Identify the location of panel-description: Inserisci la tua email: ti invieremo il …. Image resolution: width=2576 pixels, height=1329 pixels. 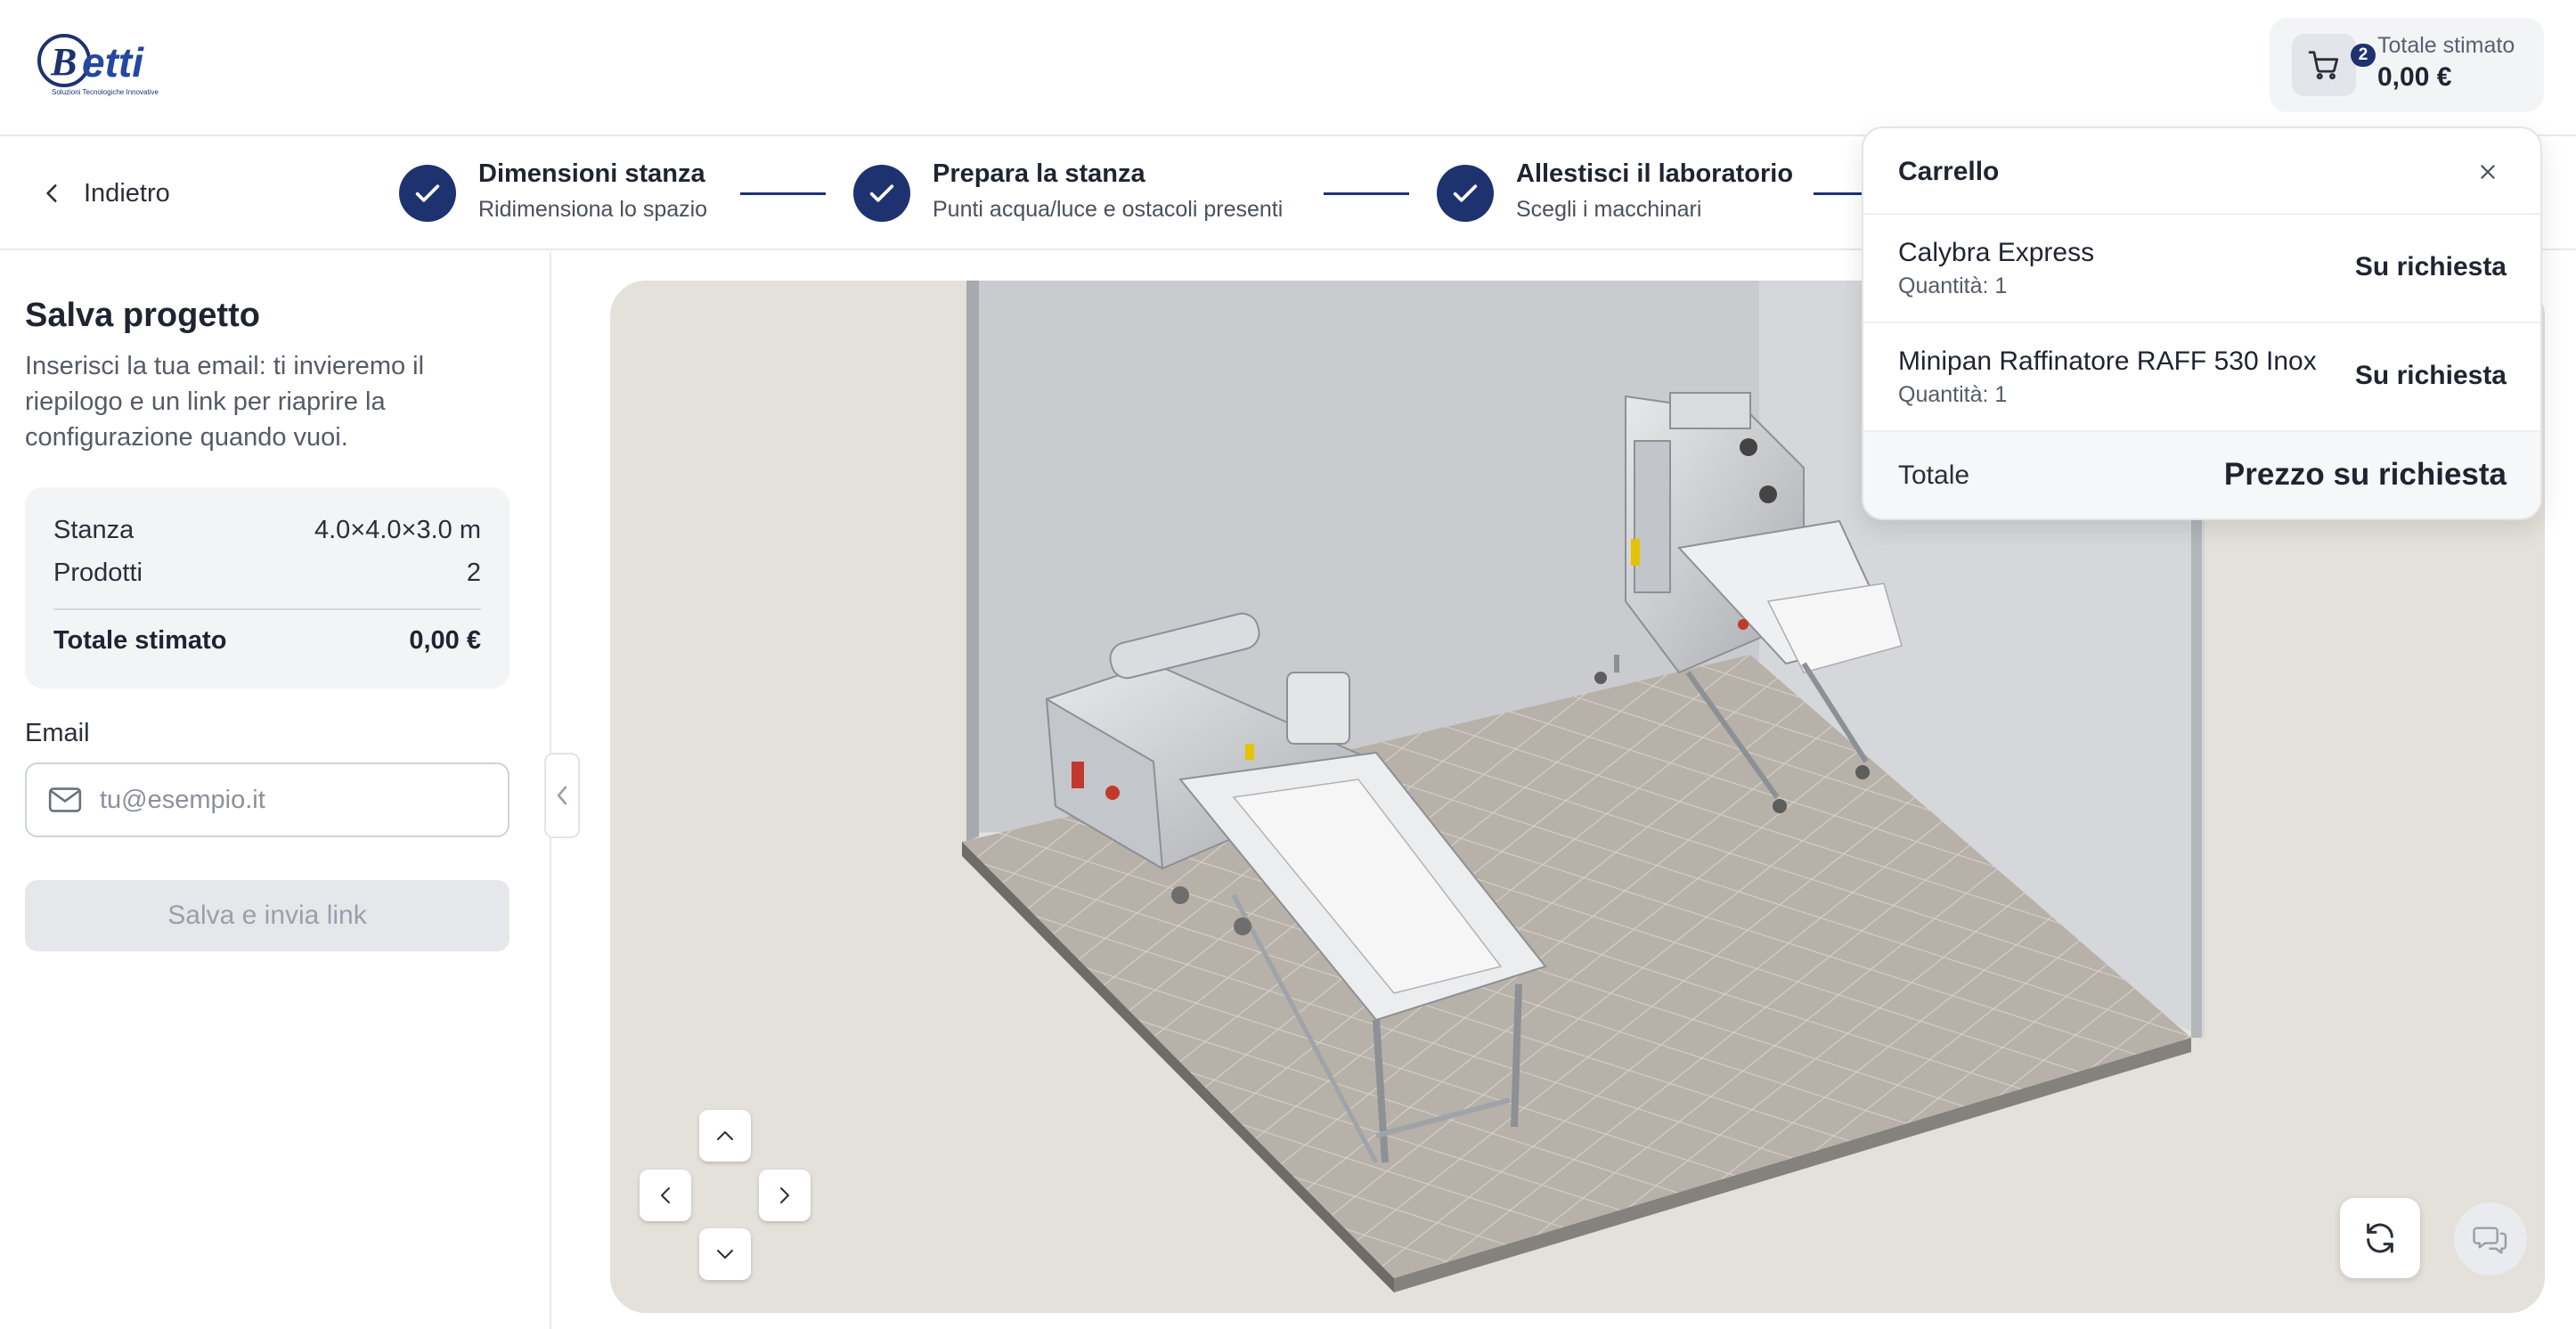
(225, 402).